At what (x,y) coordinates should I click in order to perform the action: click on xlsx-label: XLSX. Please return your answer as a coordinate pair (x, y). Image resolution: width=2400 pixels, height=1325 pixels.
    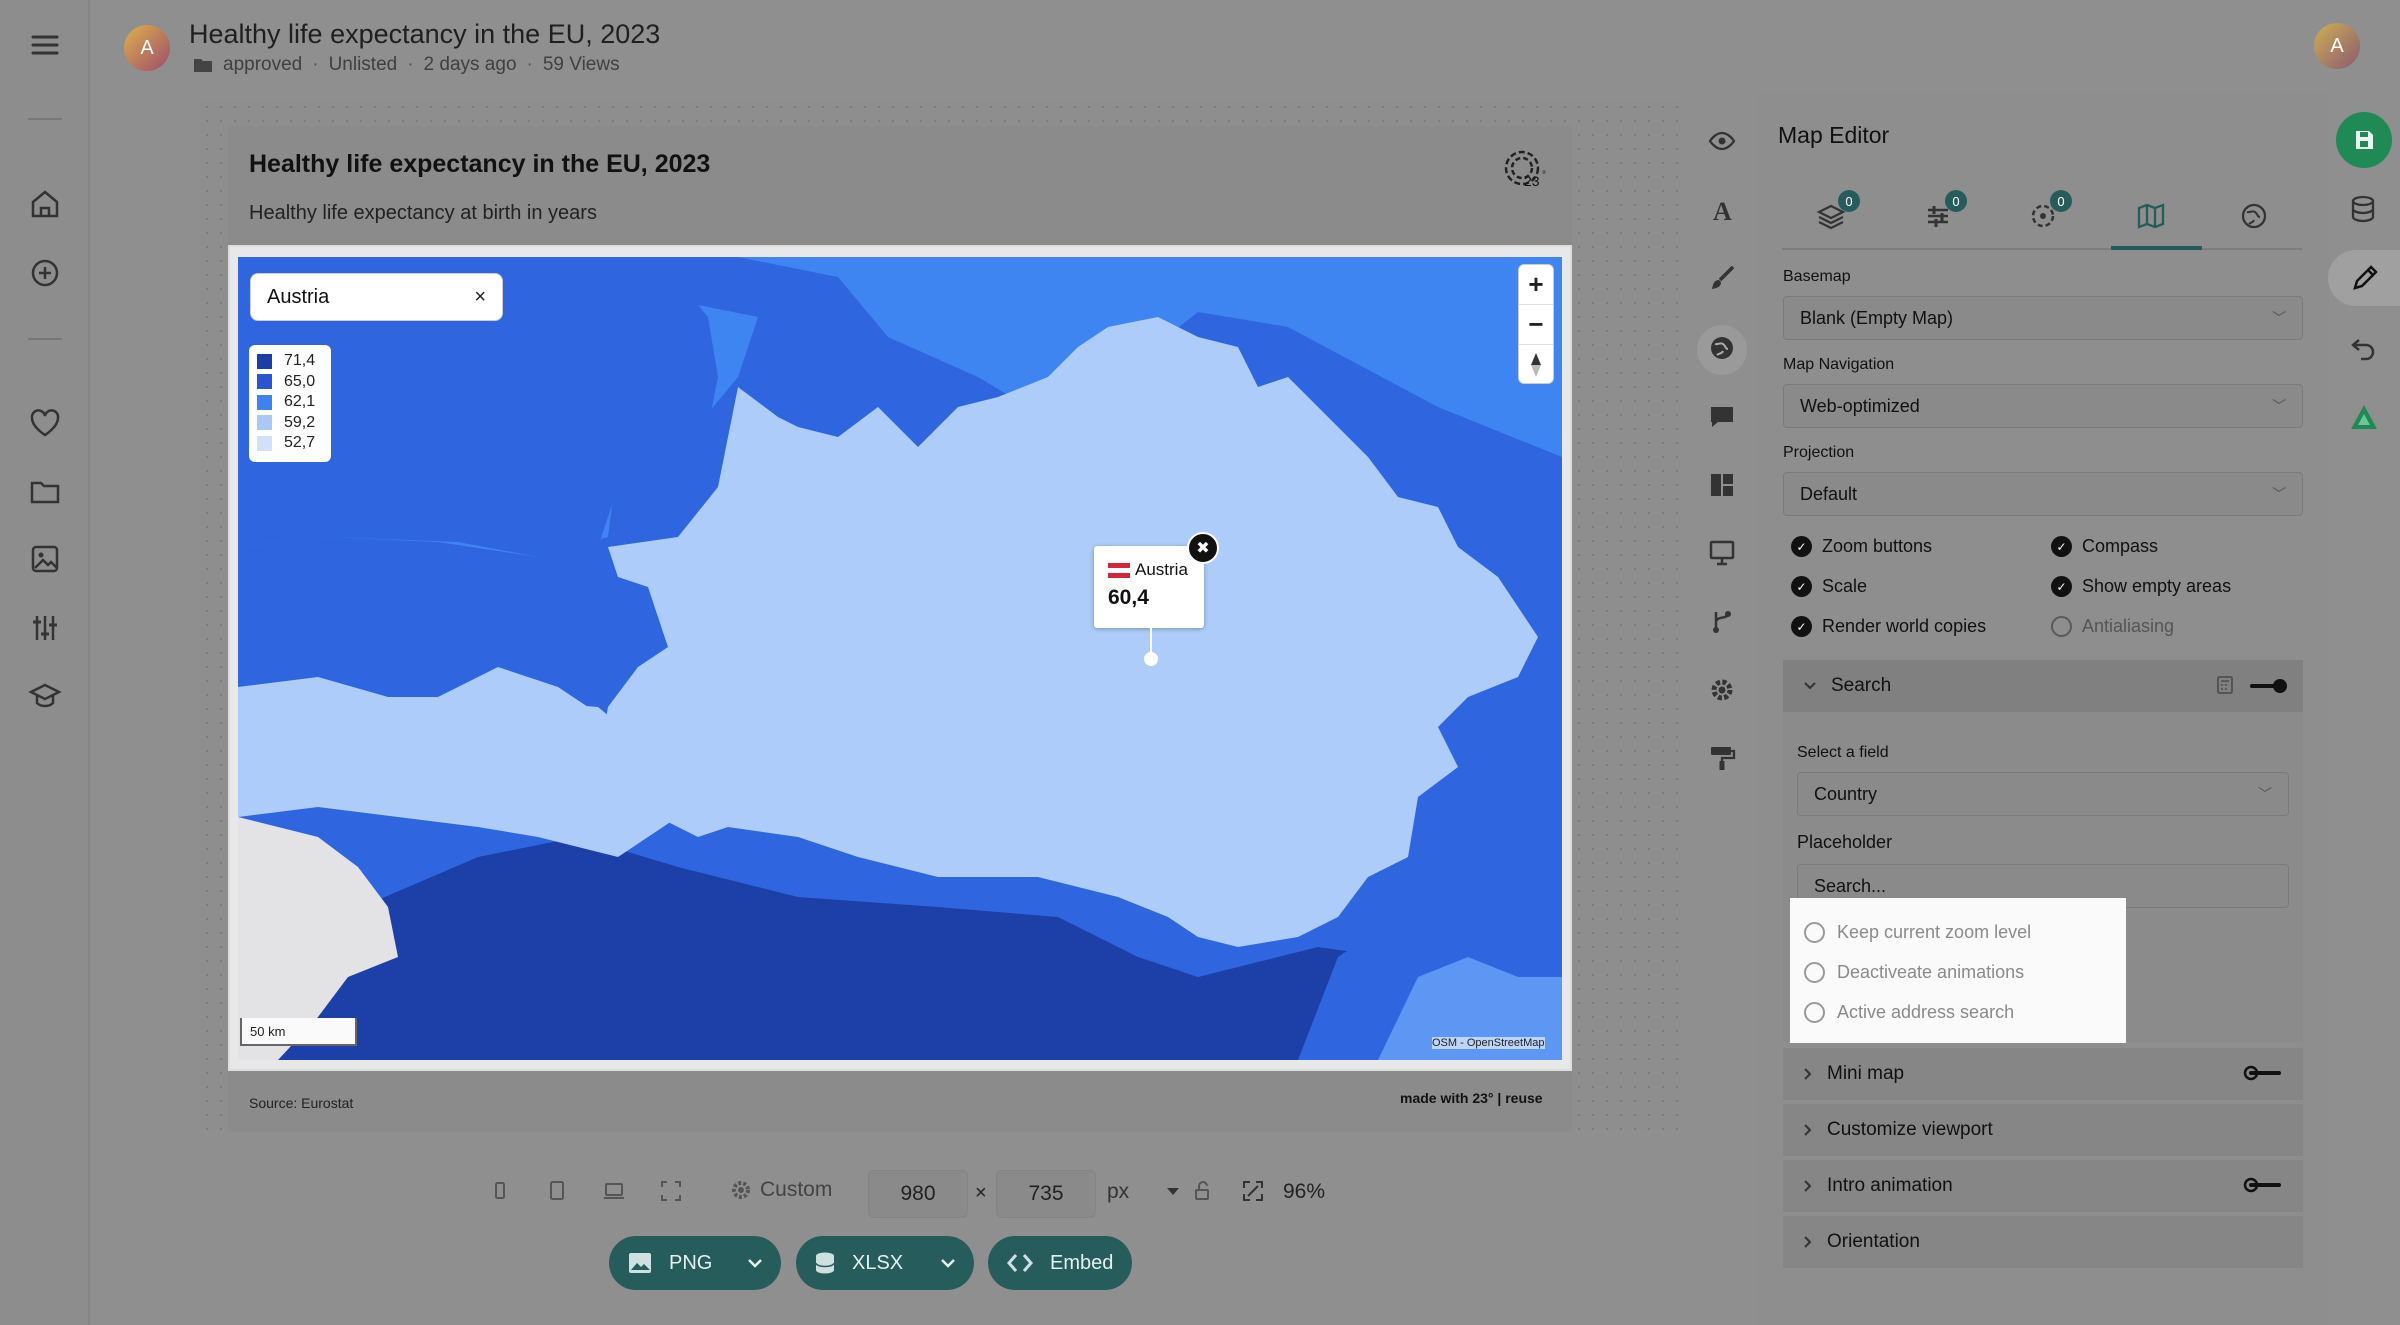
    Looking at the image, I should click on (878, 1262).